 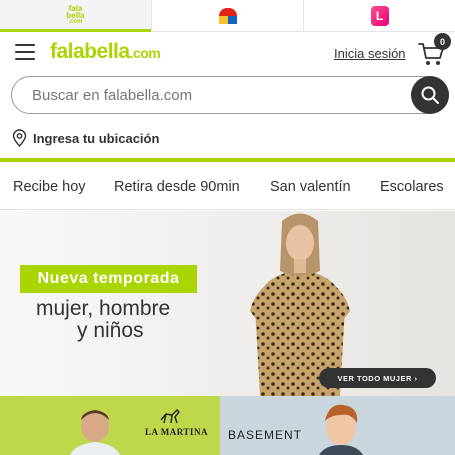 I want to click on category-escolares: Escolares, so click(x=412, y=187).